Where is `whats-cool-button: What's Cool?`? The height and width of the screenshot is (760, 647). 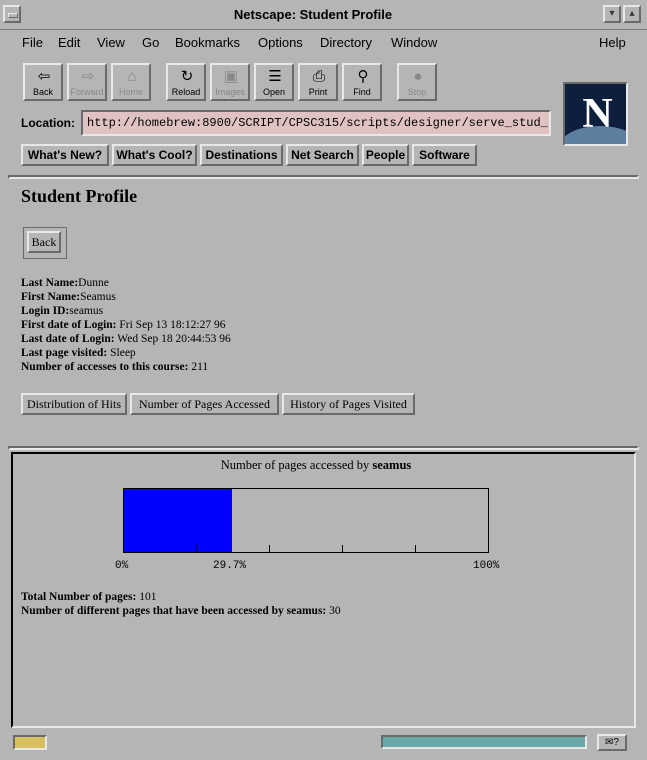 whats-cool-button: What's Cool? is located at coordinates (154, 155).